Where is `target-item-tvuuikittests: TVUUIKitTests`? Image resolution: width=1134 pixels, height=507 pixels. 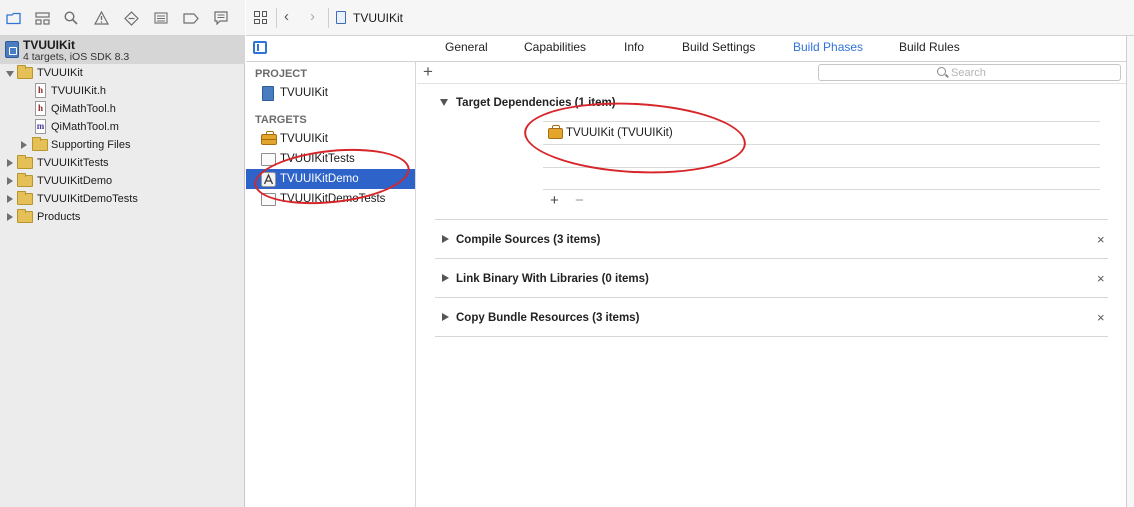 target-item-tvuuikittests: TVUUIKitTests is located at coordinates (330, 159).